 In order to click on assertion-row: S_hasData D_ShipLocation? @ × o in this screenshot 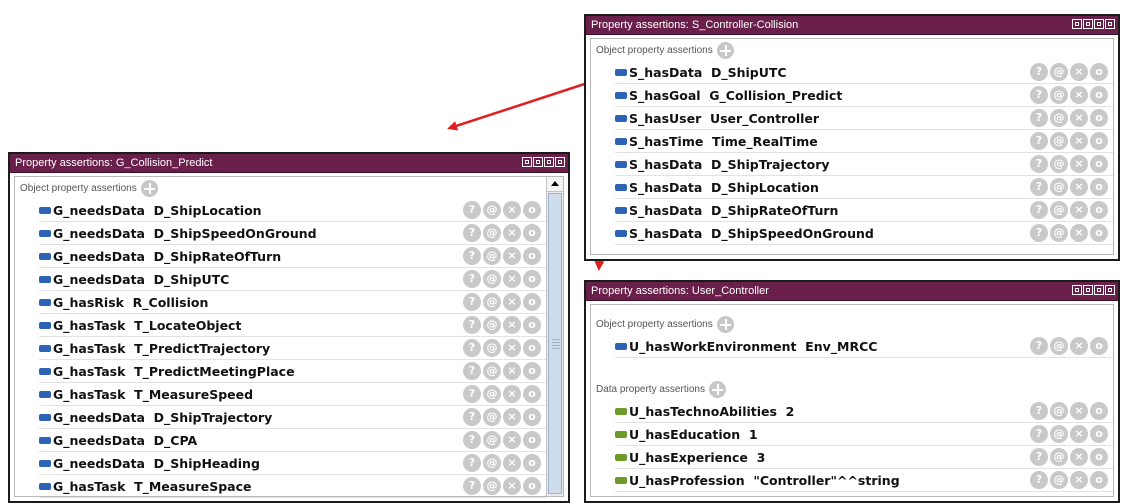, I will do `click(864, 187)`.